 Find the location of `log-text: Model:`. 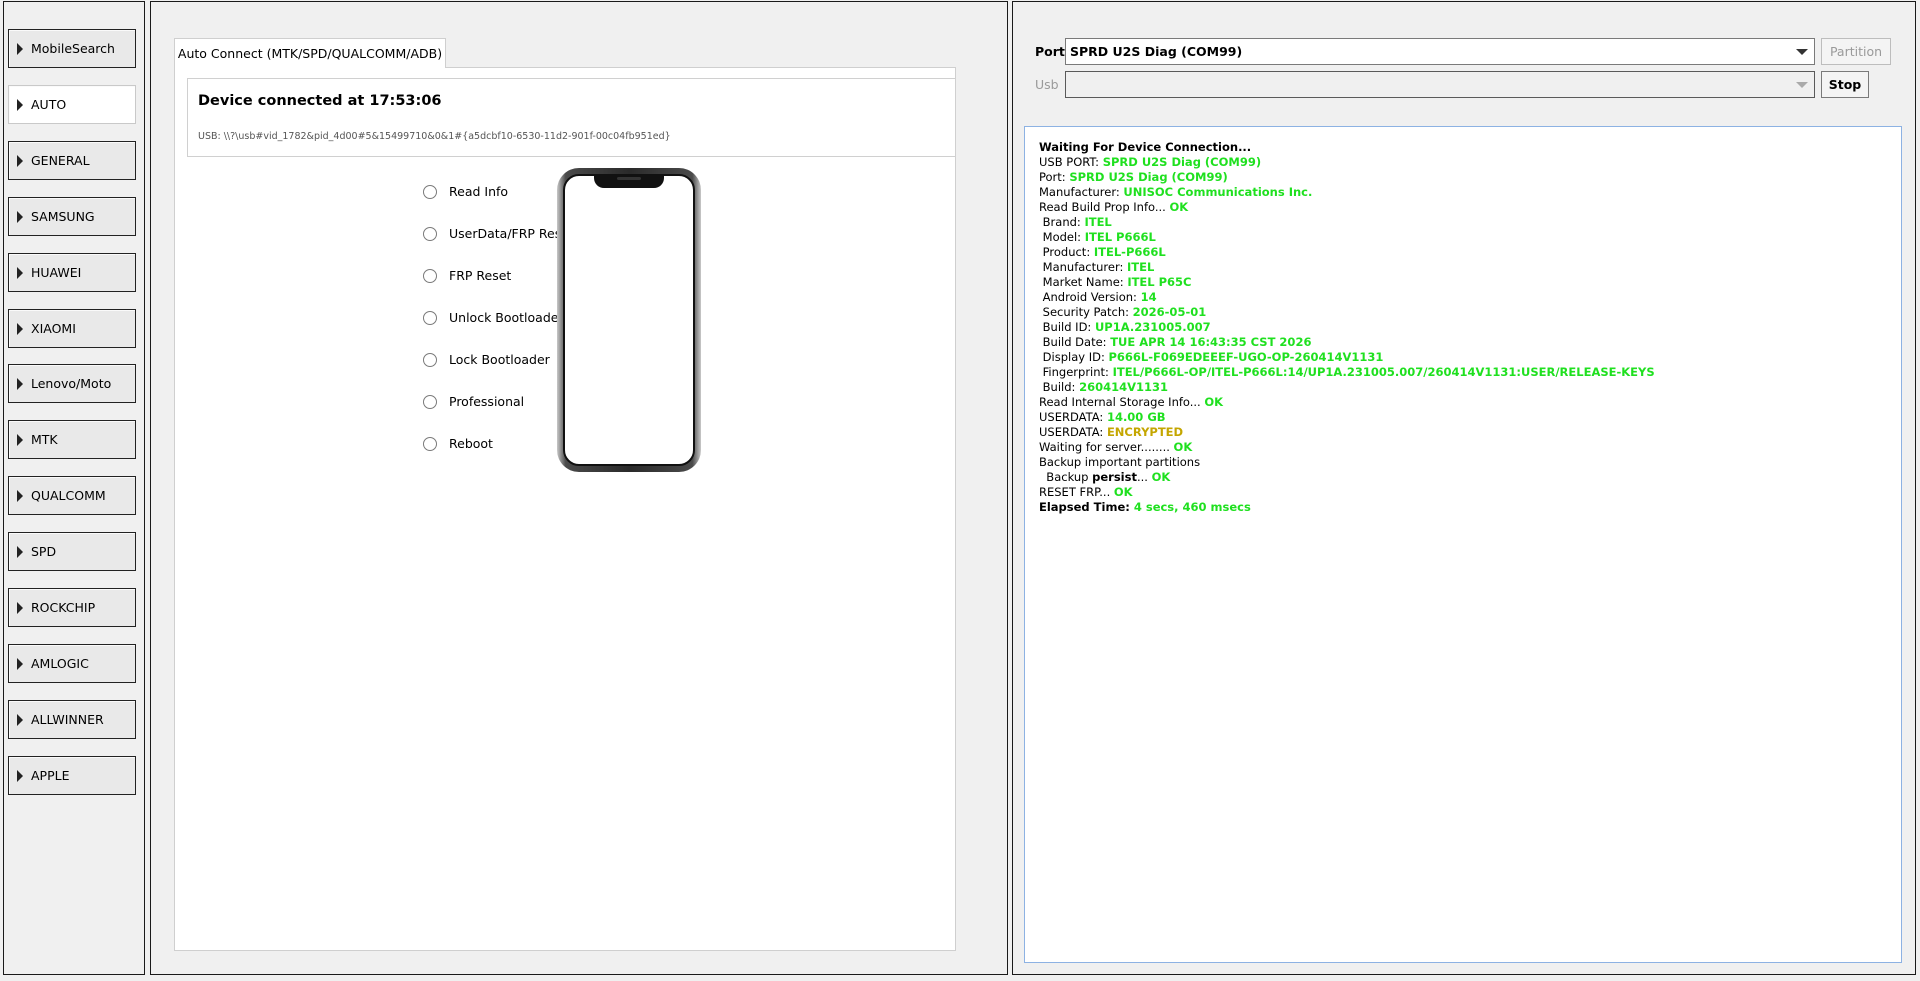

log-text: Model: is located at coordinates (1062, 237).